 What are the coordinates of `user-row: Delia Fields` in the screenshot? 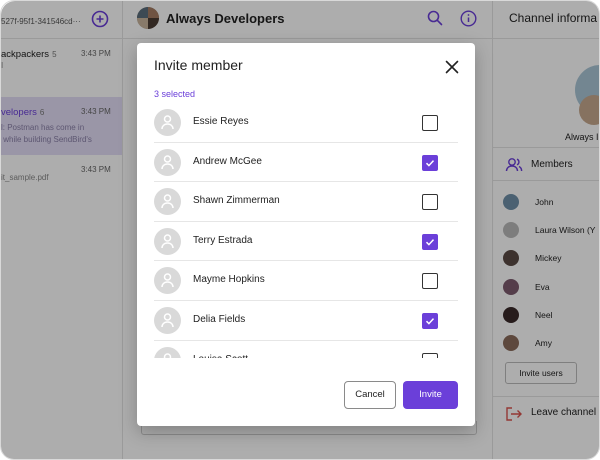 It's located at (306, 321).